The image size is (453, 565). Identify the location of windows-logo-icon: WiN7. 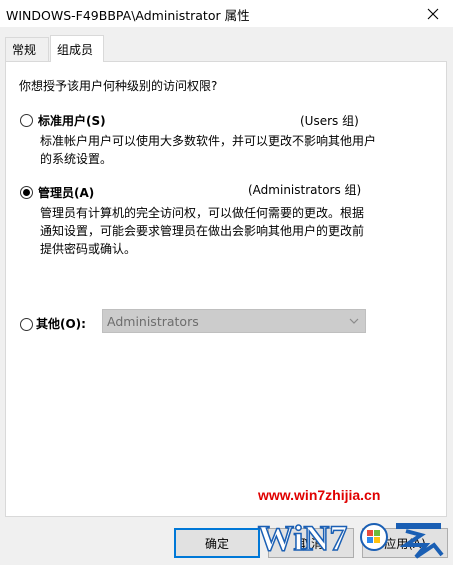
(350, 538).